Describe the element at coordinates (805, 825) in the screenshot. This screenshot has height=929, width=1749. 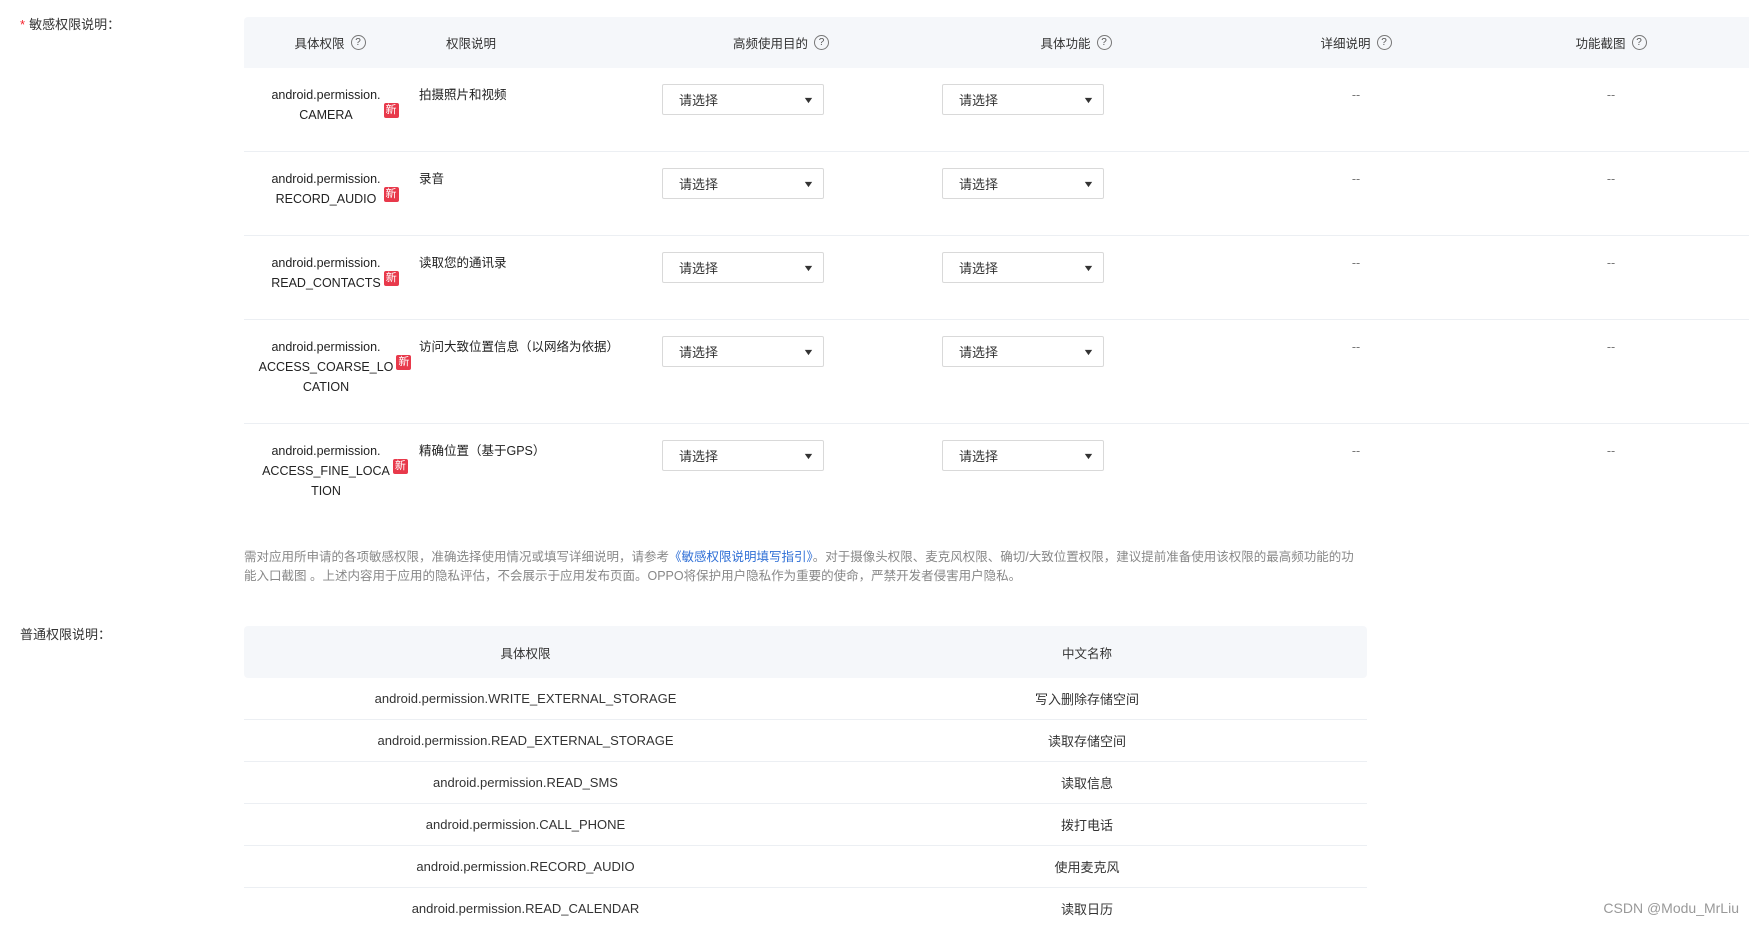
I see `table-row: android.permission.CALL_PHONE 拨打电话` at that location.